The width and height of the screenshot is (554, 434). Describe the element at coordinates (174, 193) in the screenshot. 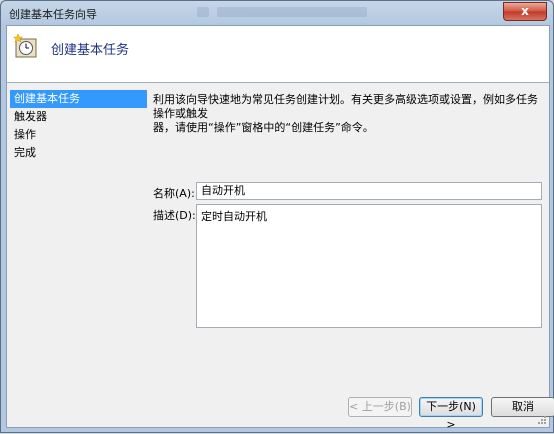

I see `name-label: 名称(A):` at that location.